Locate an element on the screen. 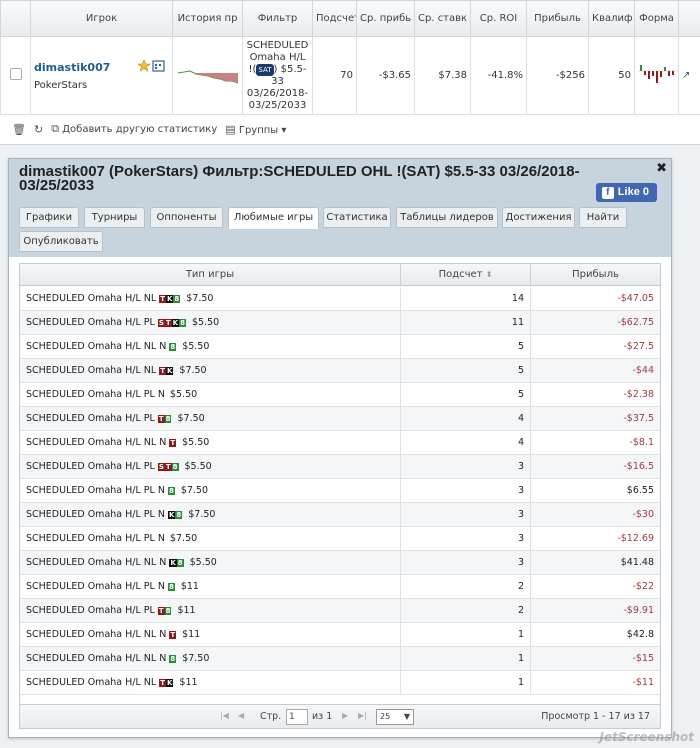  table-row: SCHEDULED Omaha H/L NL T K $11 1 -$11 is located at coordinates (340, 683).